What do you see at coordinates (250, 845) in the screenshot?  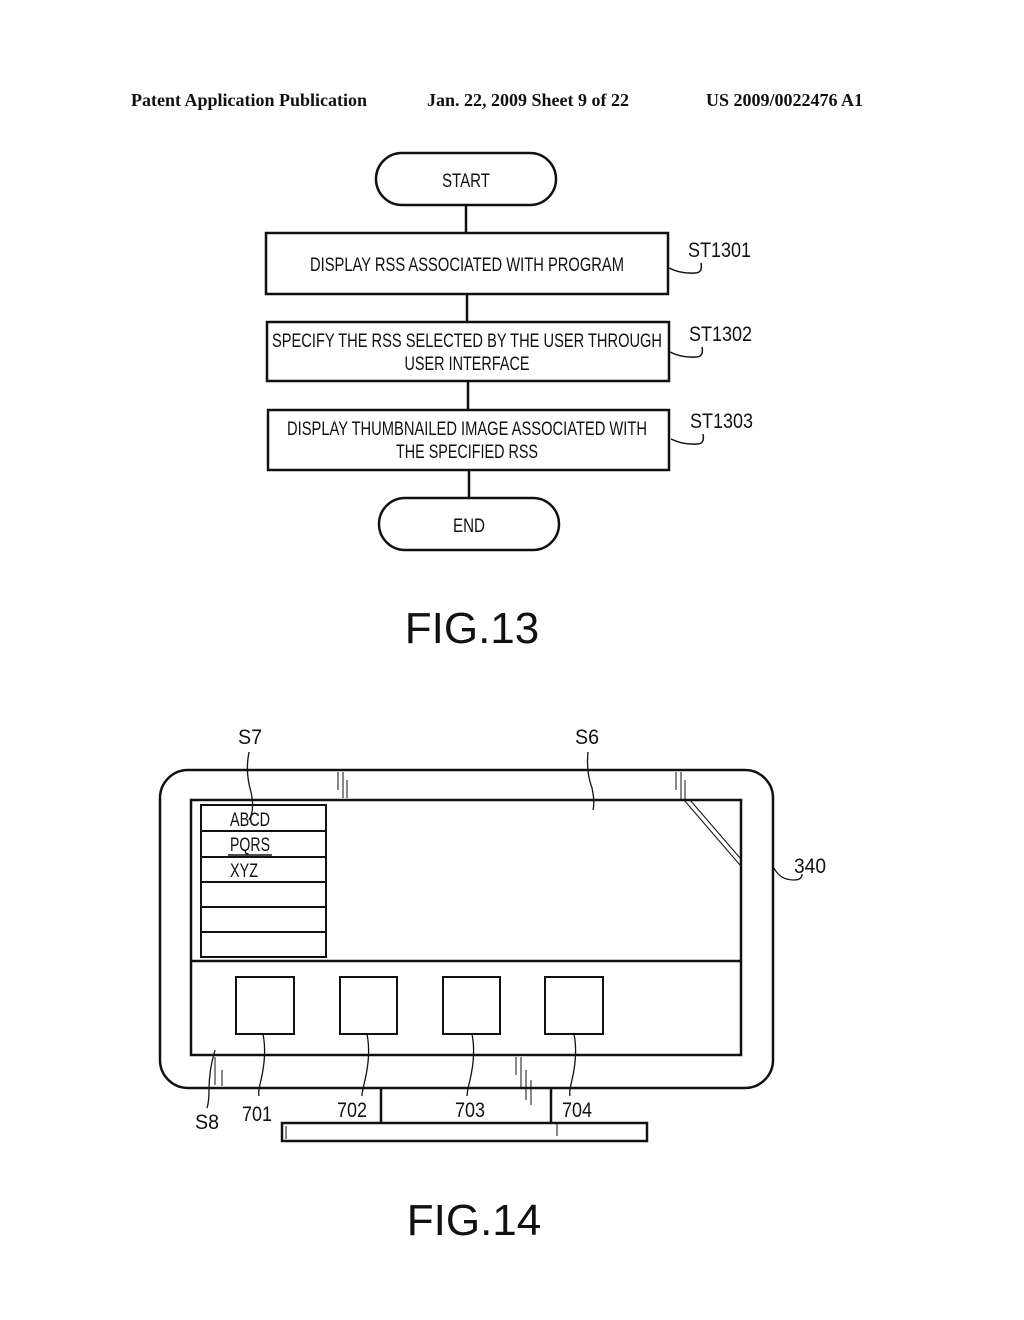 I see `rss-item-pqrs: PQRS` at bounding box center [250, 845].